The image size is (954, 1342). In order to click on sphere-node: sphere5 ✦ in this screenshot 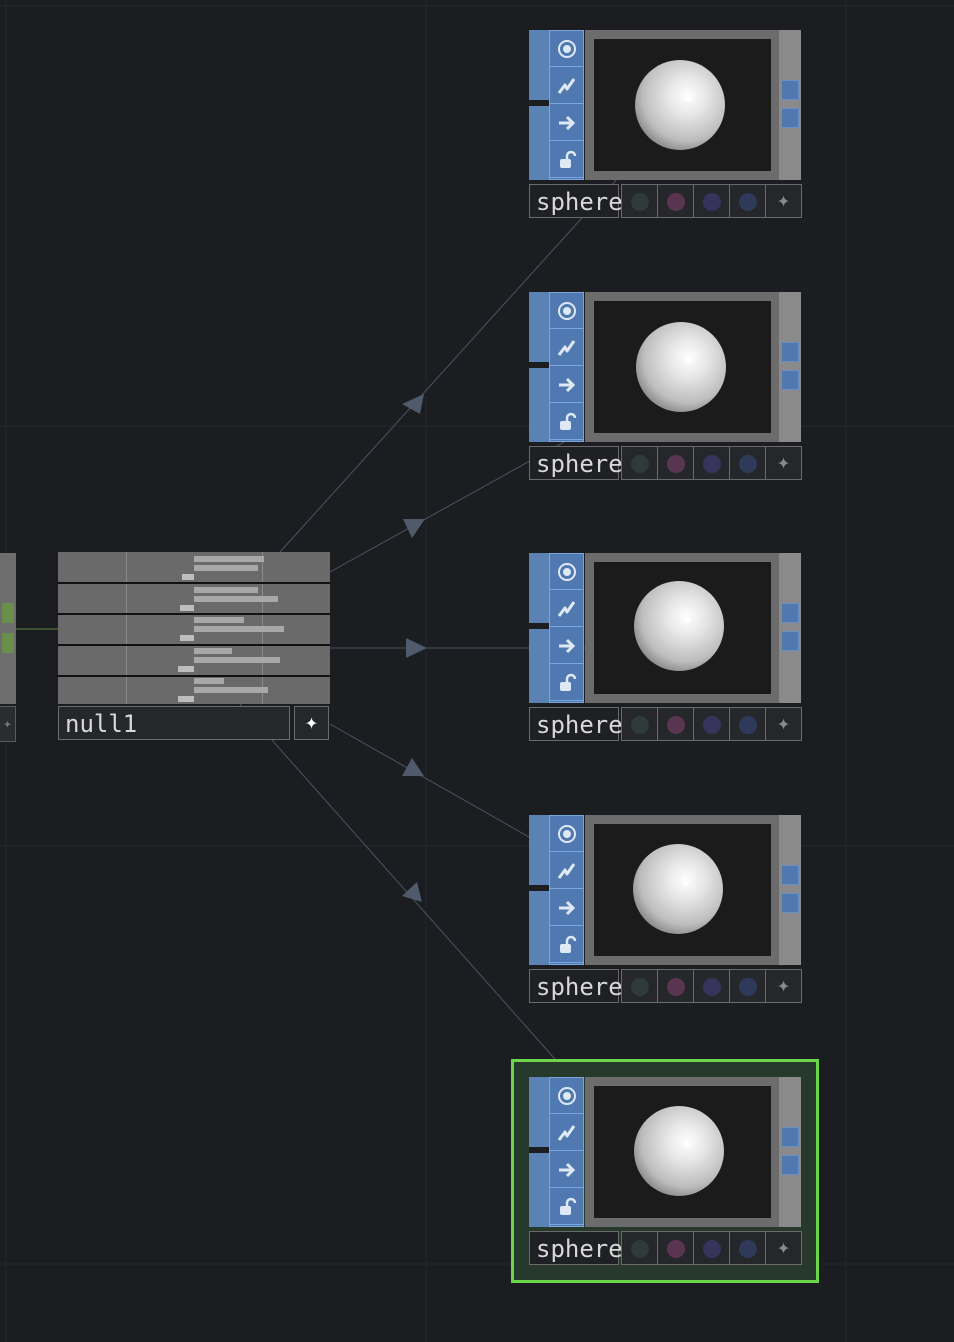, I will do `click(665, 1172)`.